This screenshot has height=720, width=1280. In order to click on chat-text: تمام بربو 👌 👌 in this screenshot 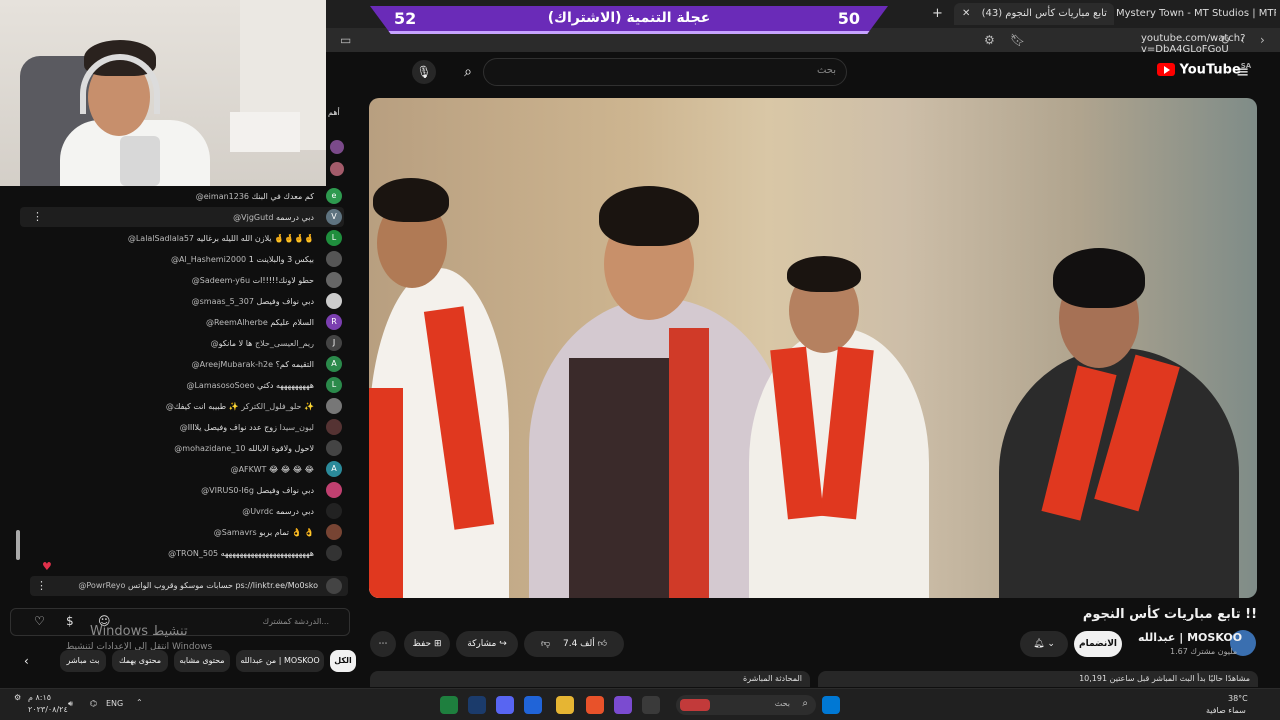, I will do `click(286, 532)`.